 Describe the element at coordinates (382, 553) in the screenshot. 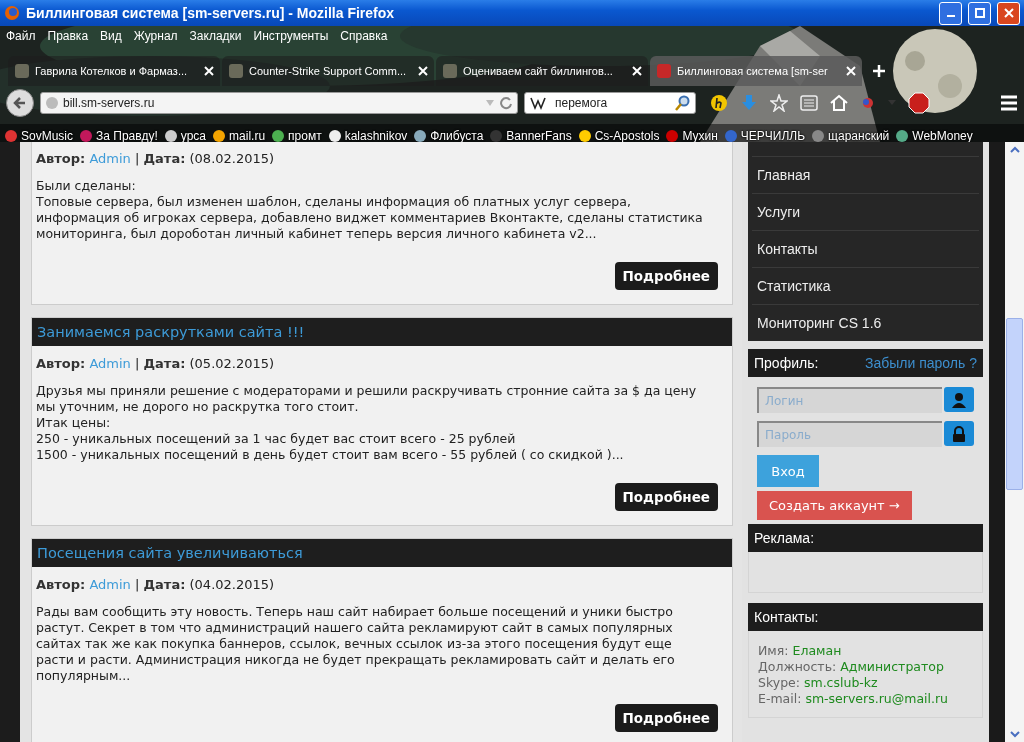

I see `post-title: Посещения сайта увеличиваються` at that location.